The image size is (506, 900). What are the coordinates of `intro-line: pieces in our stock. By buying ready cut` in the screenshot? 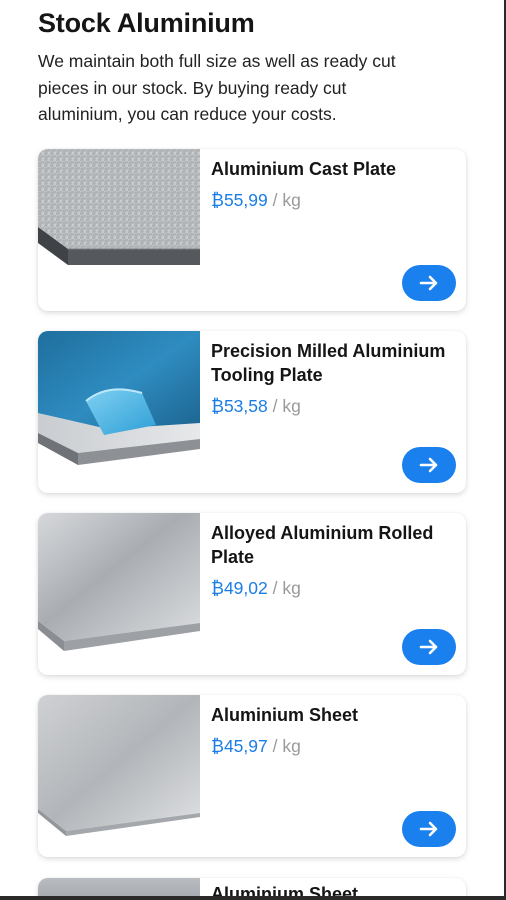 It's located at (192, 87).